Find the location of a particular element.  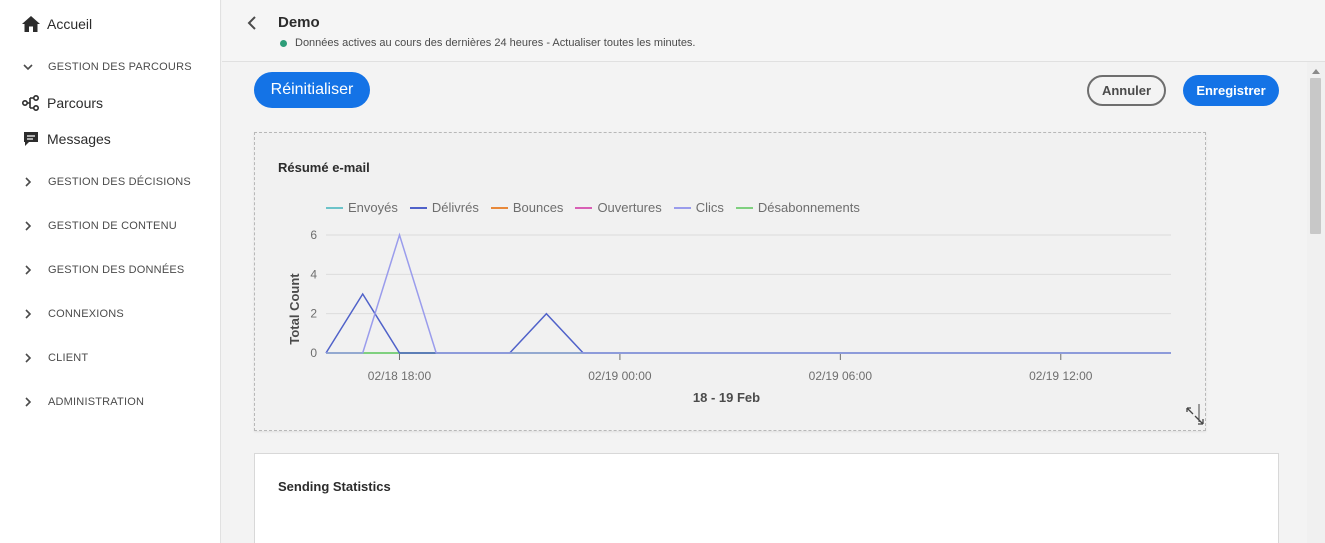

sidebar-group-label: GESTION DES DONNÉES is located at coordinates (116, 270).